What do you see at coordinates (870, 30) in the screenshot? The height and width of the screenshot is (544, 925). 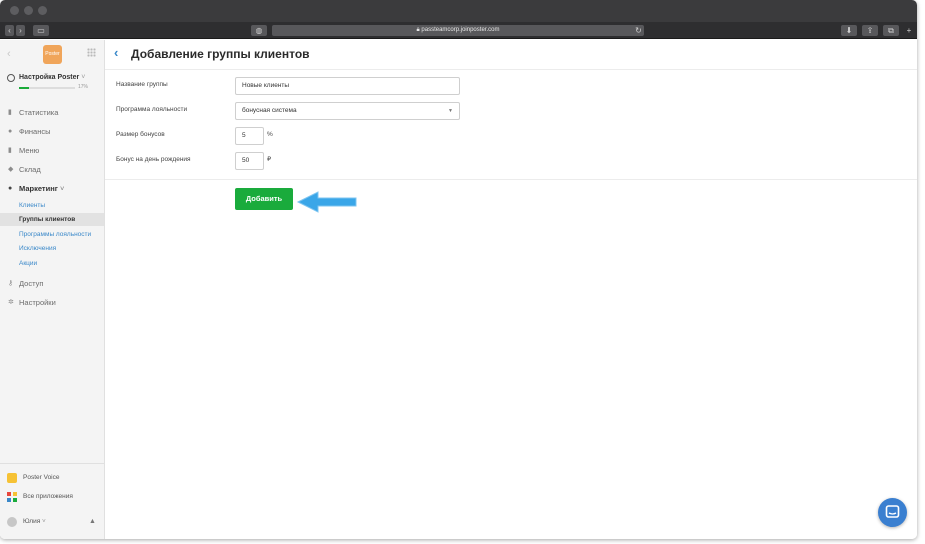 I see `share-icon: ⇪` at bounding box center [870, 30].